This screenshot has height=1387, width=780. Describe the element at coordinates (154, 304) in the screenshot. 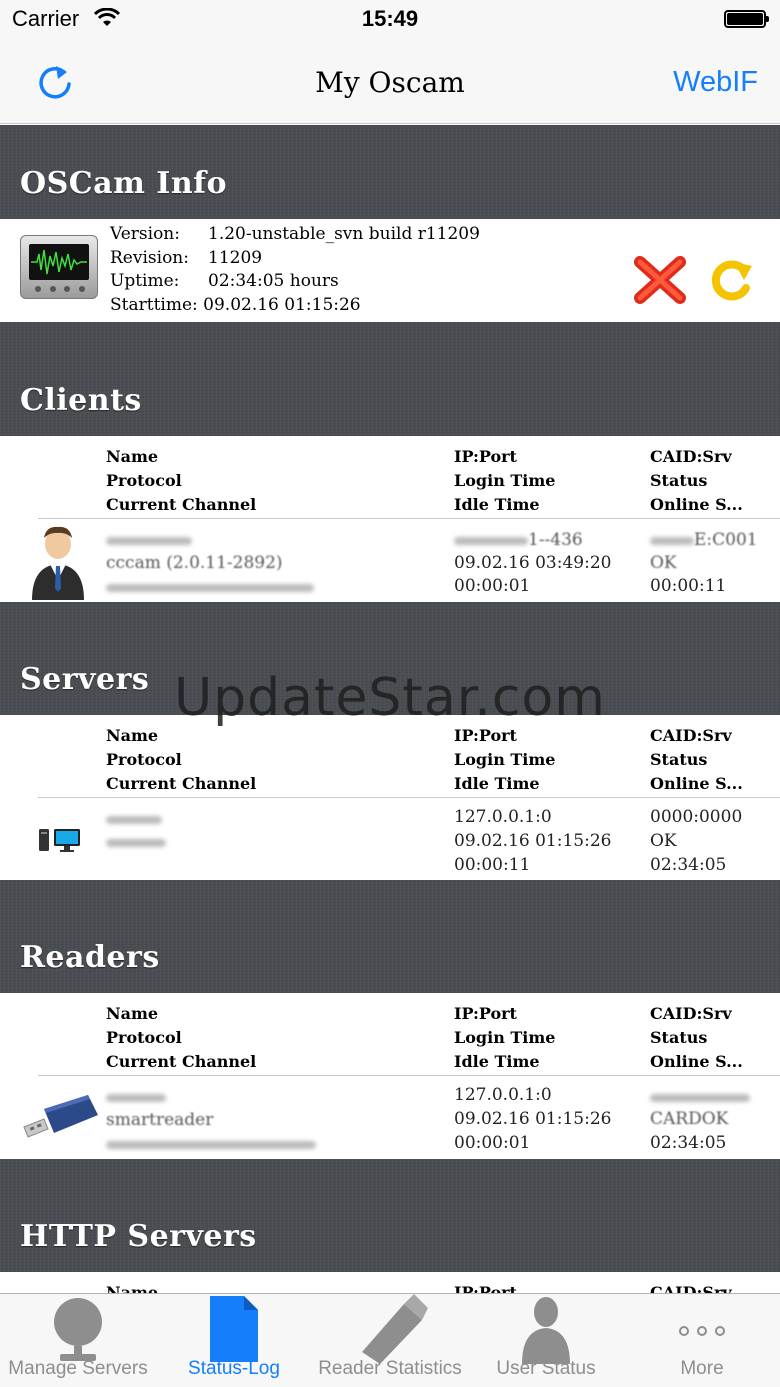

I see `starttime-label: Starttime:` at that location.